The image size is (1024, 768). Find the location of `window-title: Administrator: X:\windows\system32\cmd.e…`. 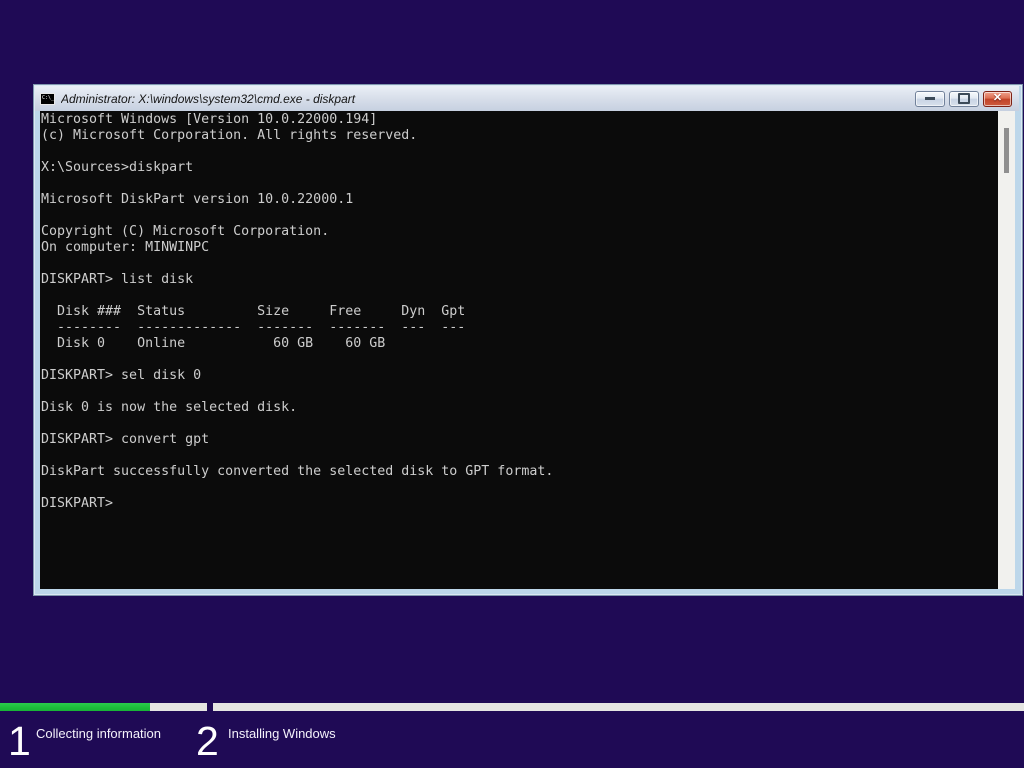

window-title: Administrator: X:\windows\system32\cmd.e… is located at coordinates (208, 98).